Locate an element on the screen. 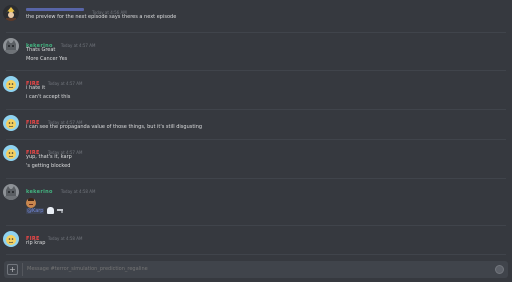 The height and width of the screenshot is (282, 512). user-mention: @Karp is located at coordinates (35, 211).